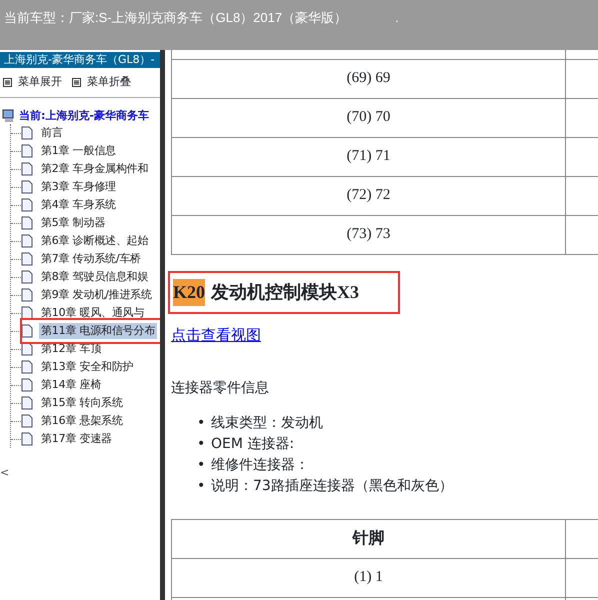  I want to click on tree-item: 第11章 电源和信号分布, so click(98, 331).